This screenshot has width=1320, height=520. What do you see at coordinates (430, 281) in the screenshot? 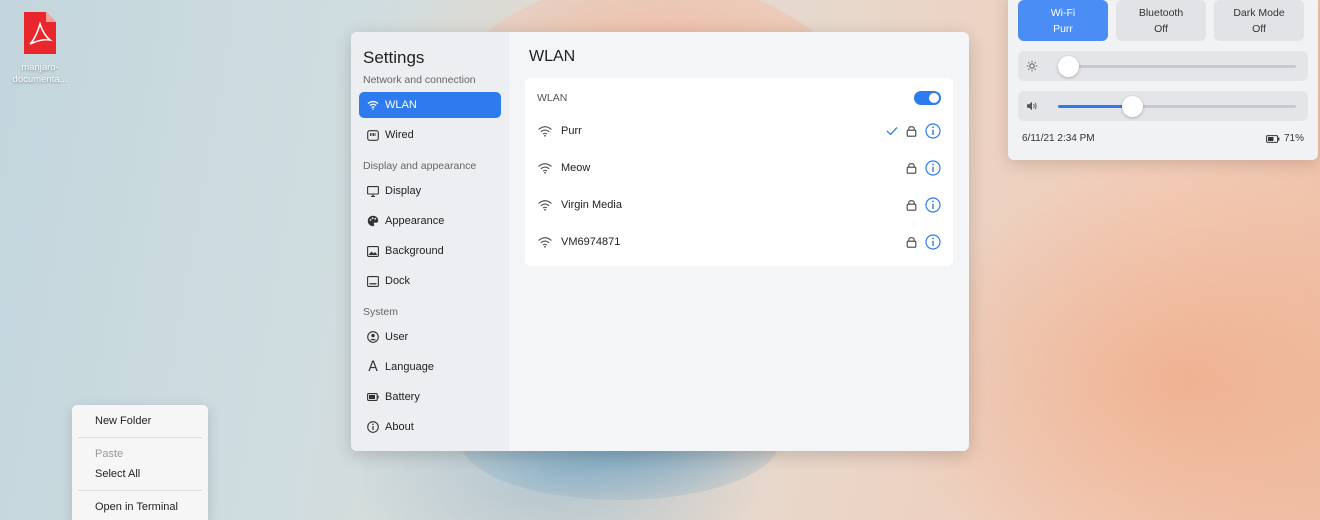
I see `sidebar-item-dock: Dock` at bounding box center [430, 281].